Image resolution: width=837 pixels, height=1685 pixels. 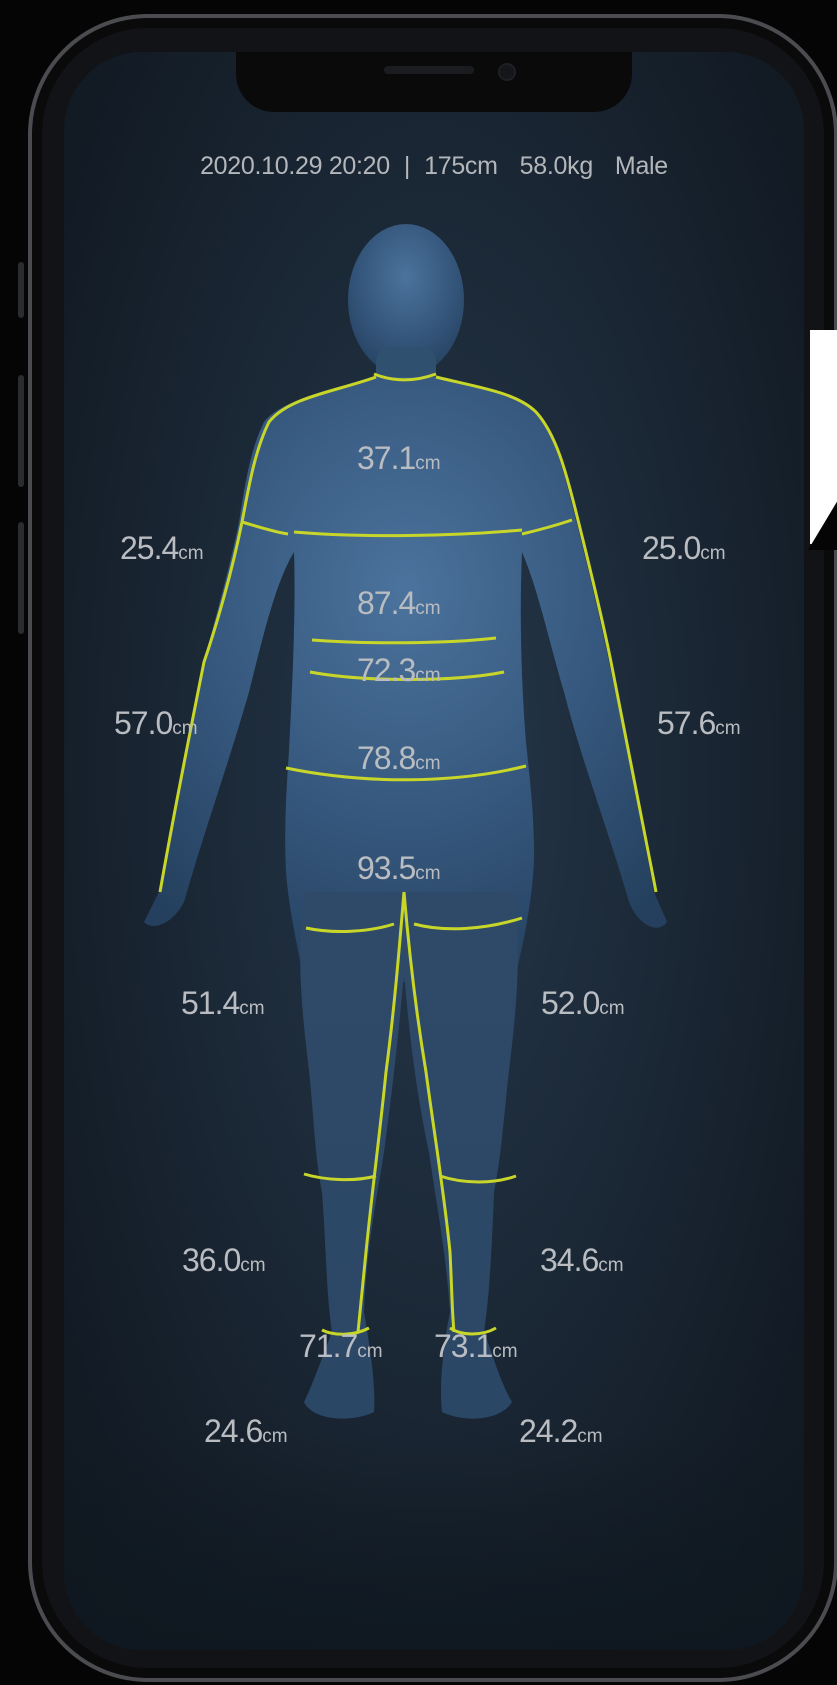 What do you see at coordinates (399, 868) in the screenshot?
I see `hip-measure: 93.5cm` at bounding box center [399, 868].